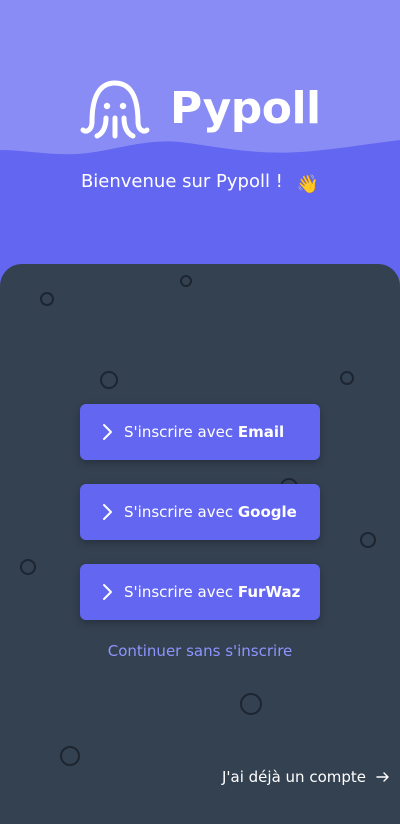 The width and height of the screenshot is (400, 824). Describe the element at coordinates (382, 777) in the screenshot. I see `arrow-right-icon` at that location.